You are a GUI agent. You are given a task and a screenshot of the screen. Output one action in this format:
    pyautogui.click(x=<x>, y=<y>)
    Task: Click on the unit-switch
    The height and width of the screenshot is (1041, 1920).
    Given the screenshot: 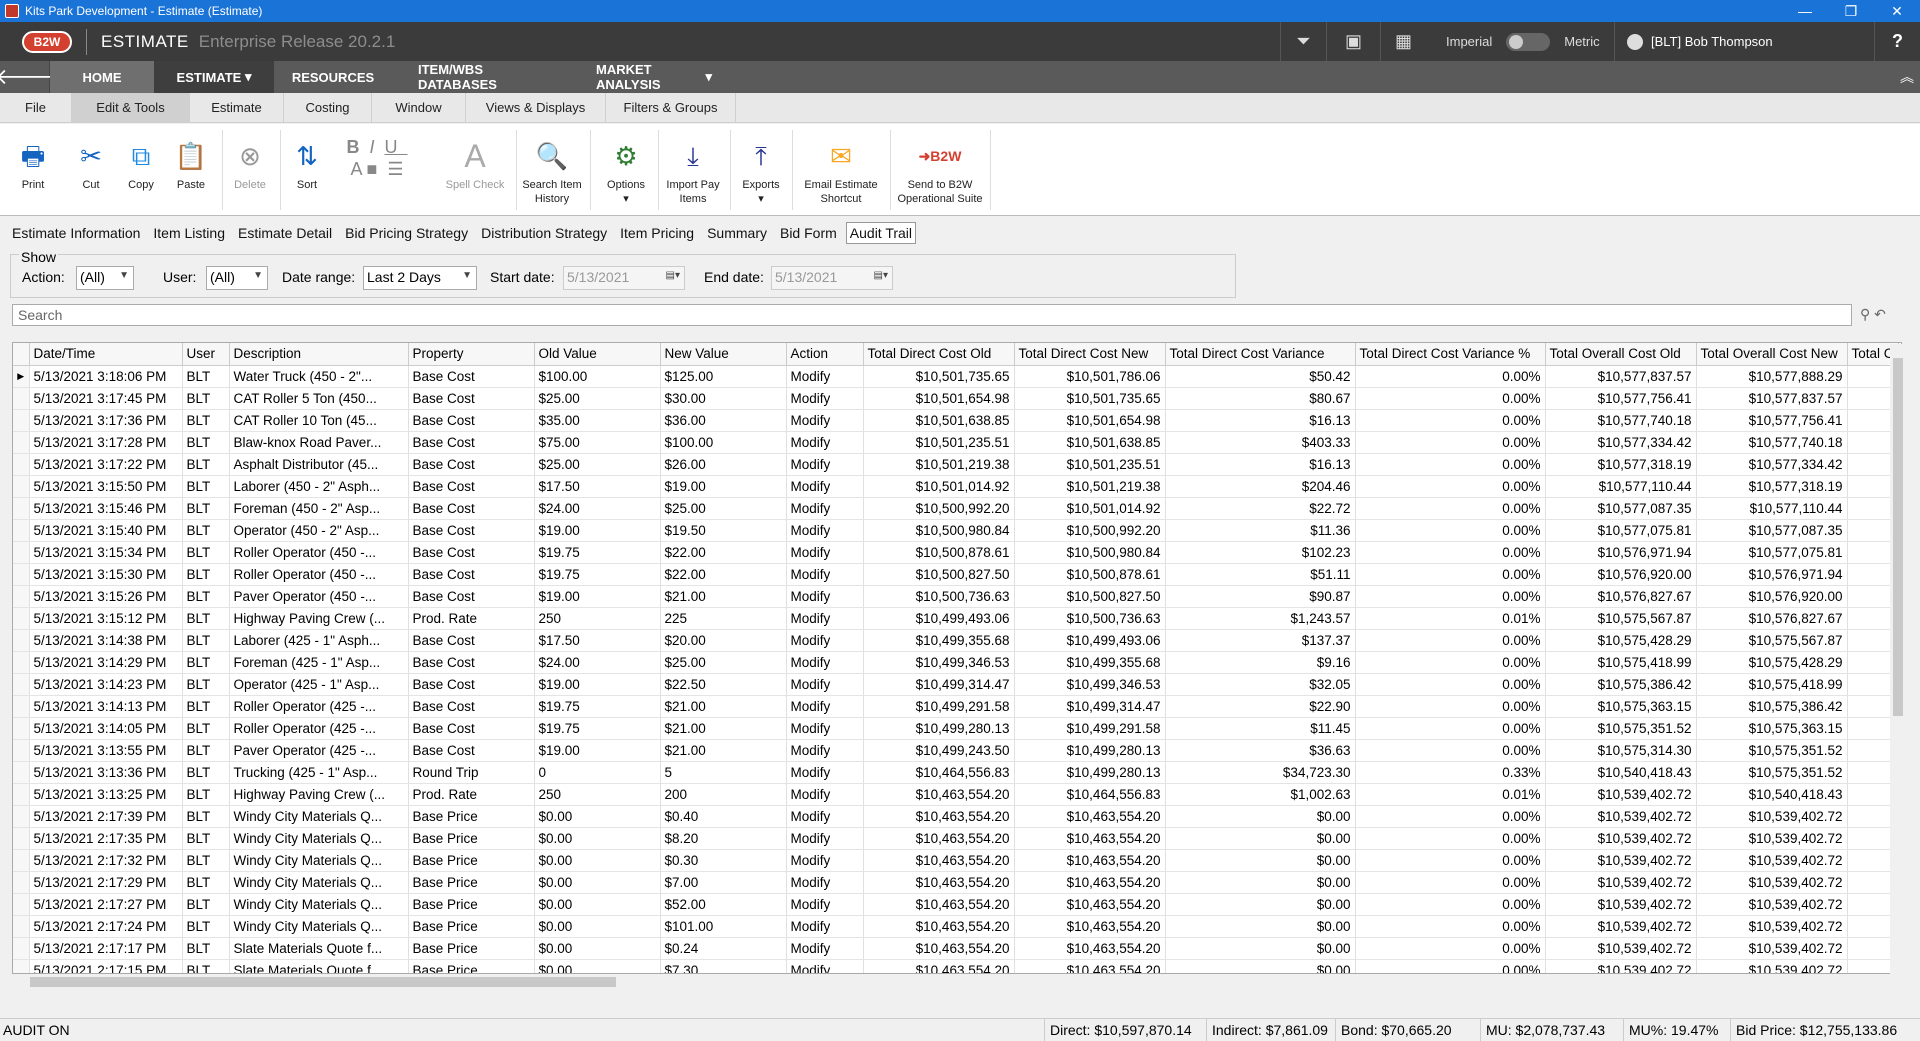 What is the action you would take?
    pyautogui.click(x=1528, y=41)
    